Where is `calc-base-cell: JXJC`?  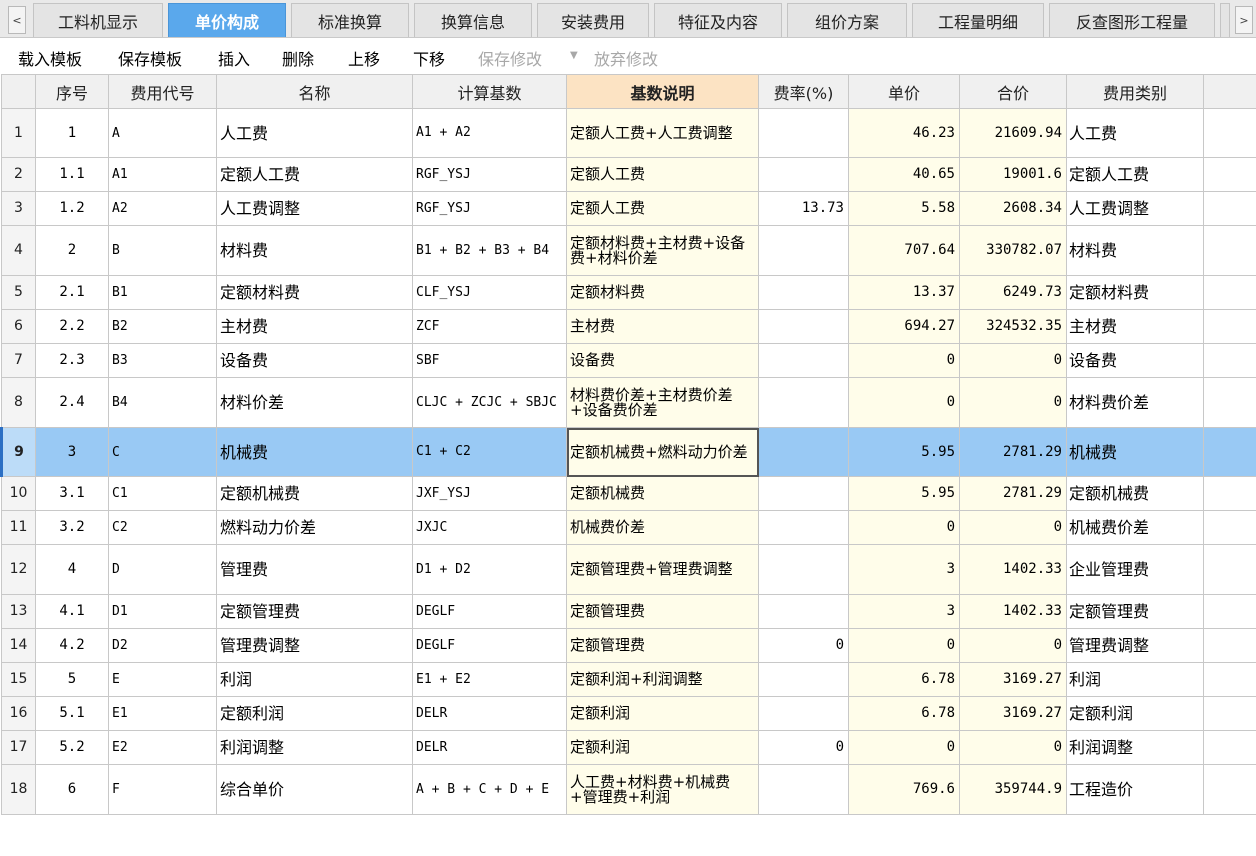
calc-base-cell: JXJC is located at coordinates (489, 527).